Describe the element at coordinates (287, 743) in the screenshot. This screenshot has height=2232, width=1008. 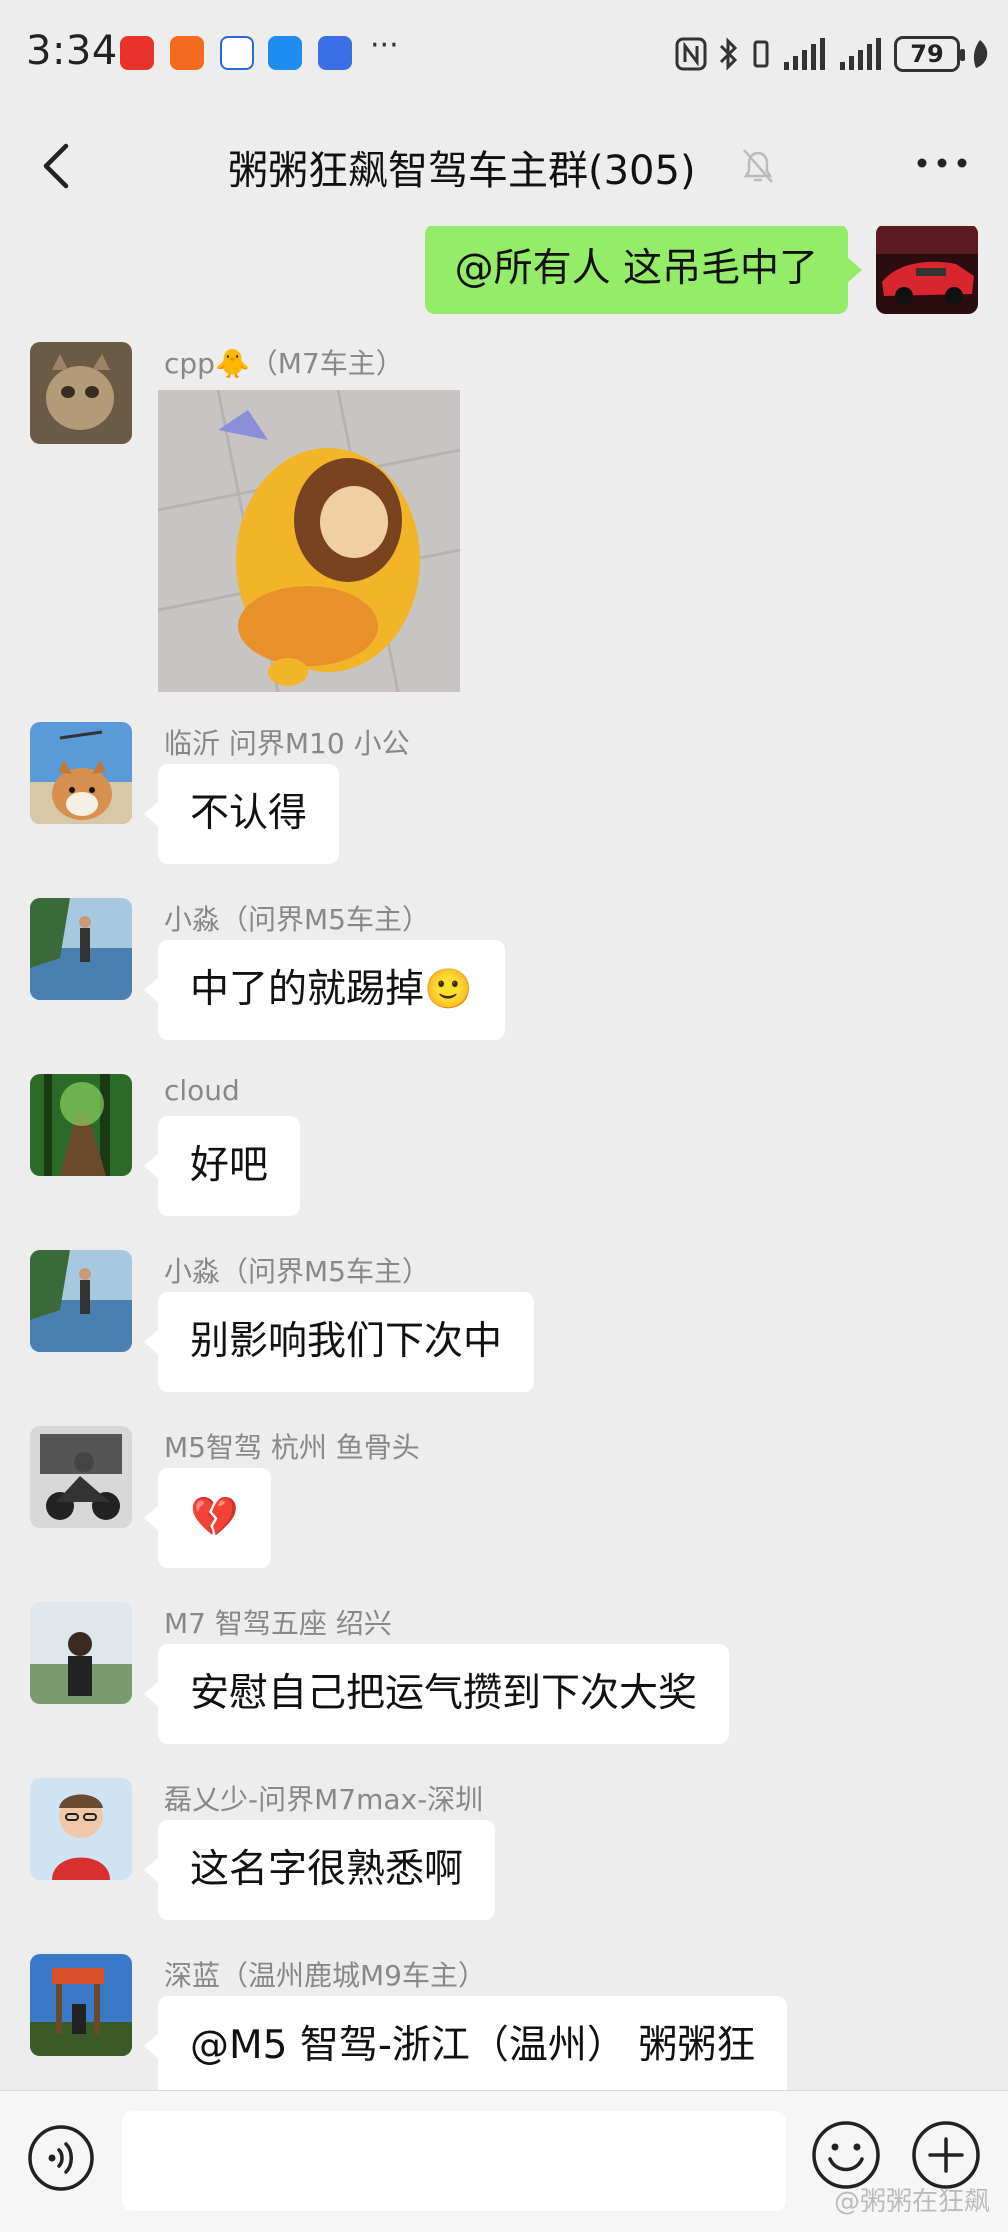
I see `sender-name: 临沂 问界M10 小公` at that location.